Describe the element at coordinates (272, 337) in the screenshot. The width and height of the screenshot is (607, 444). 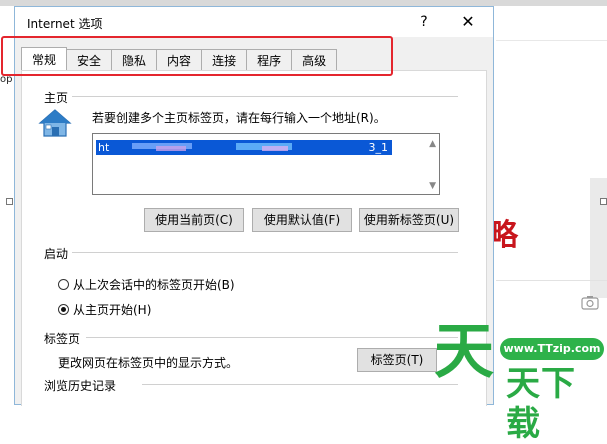
I see `tabs-group-divider` at that location.